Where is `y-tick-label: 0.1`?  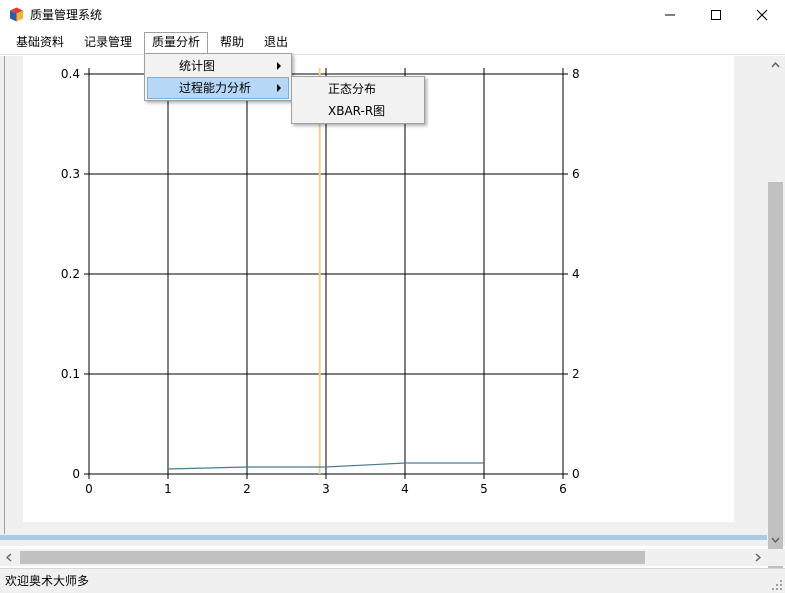 y-tick-label: 0.1 is located at coordinates (70, 374).